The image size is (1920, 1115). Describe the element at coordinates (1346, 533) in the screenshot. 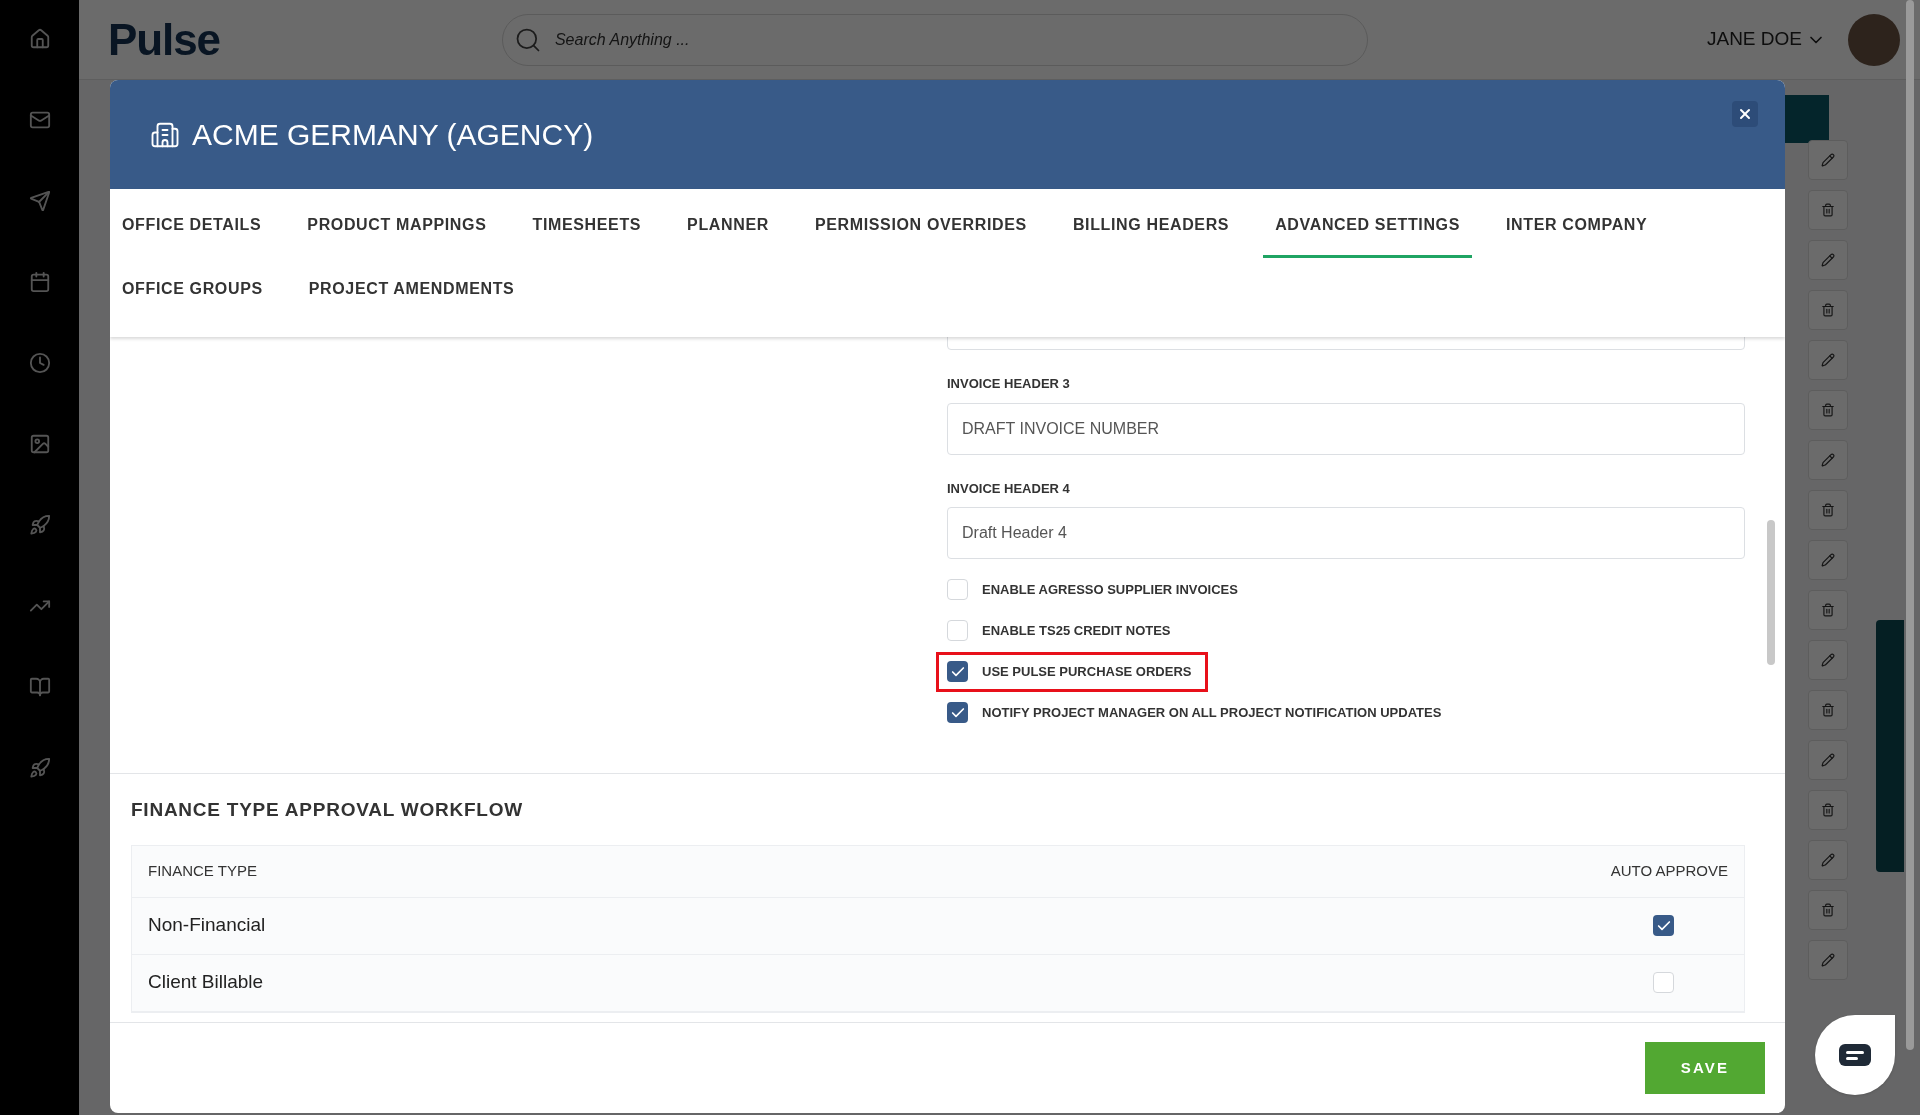

I see `input-field: Draft Header 4` at that location.